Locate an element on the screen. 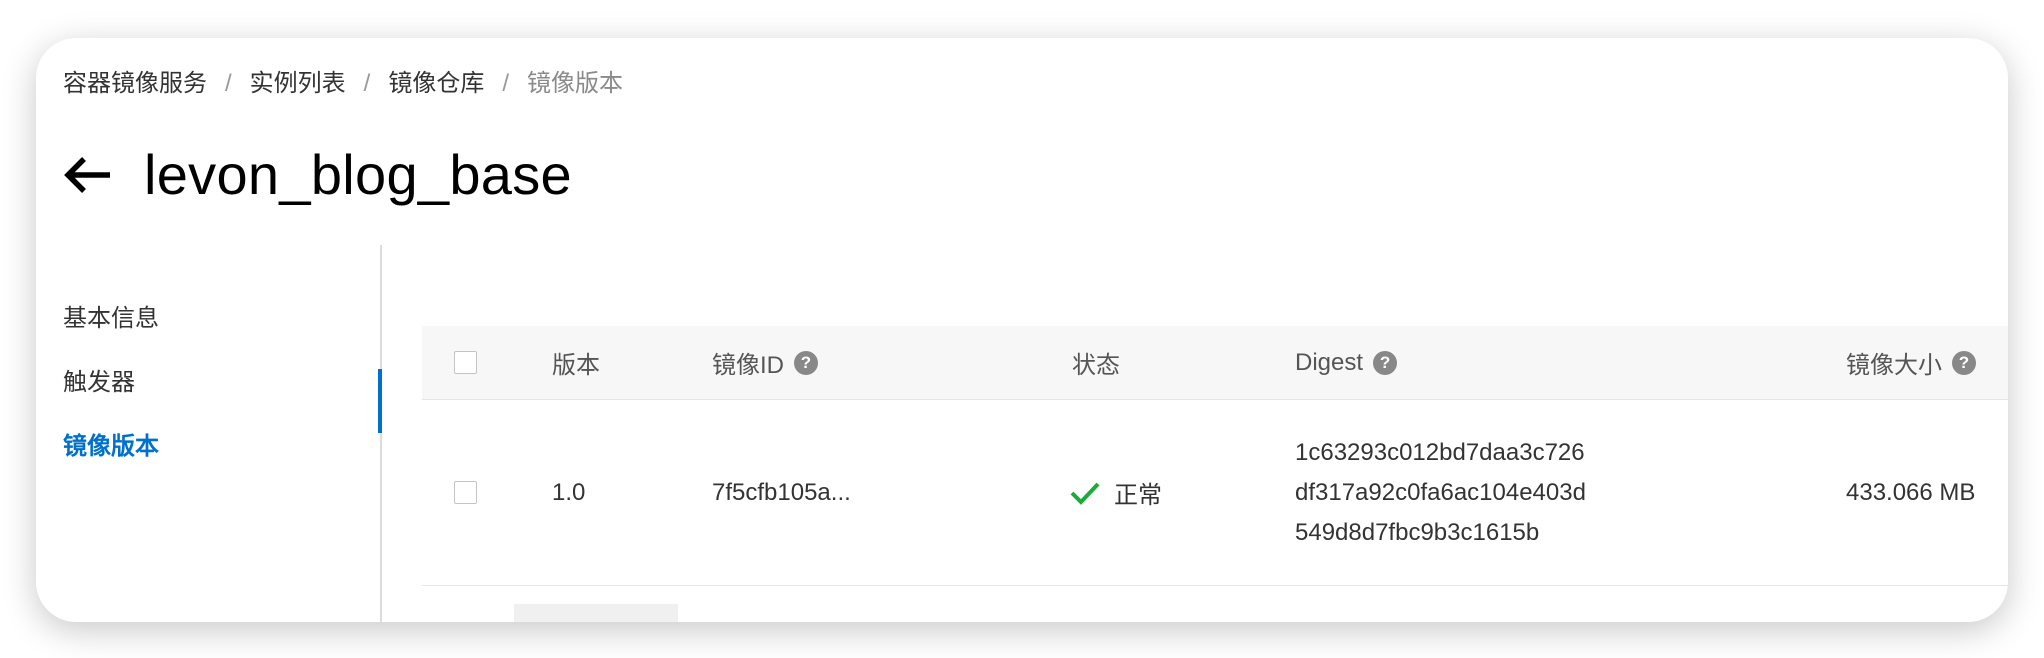  status-text: 正常 is located at coordinates (1138, 495).